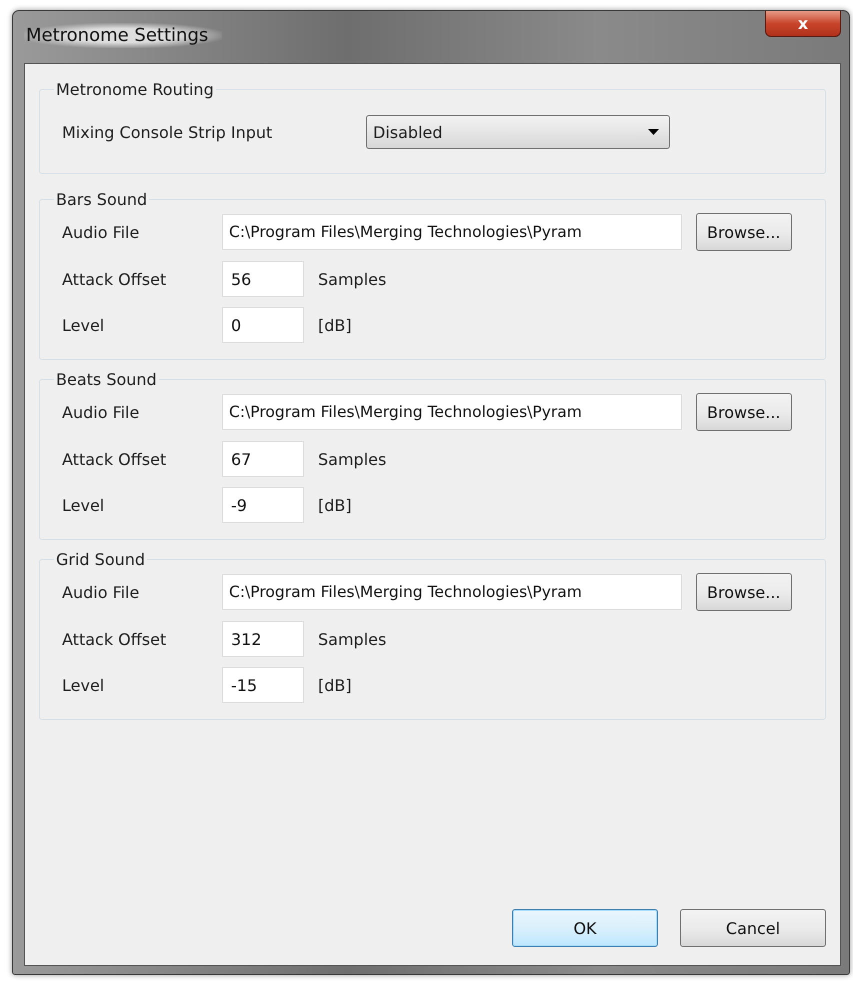 The image size is (853, 982). What do you see at coordinates (263, 279) in the screenshot?
I see `input-field: 56` at bounding box center [263, 279].